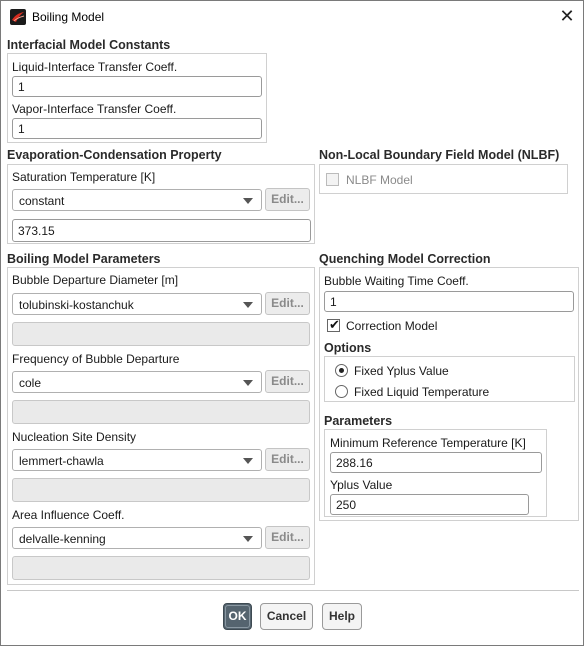  Describe the element at coordinates (137, 460) in the screenshot. I see `nucleation-site-density-select: lemmert-chawla` at that location.